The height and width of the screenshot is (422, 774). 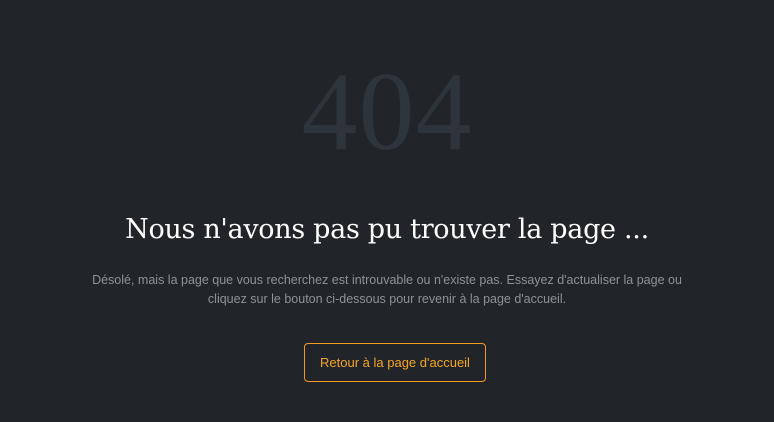 I want to click on home-button: Retour à la page d'accueil, so click(x=395, y=362).